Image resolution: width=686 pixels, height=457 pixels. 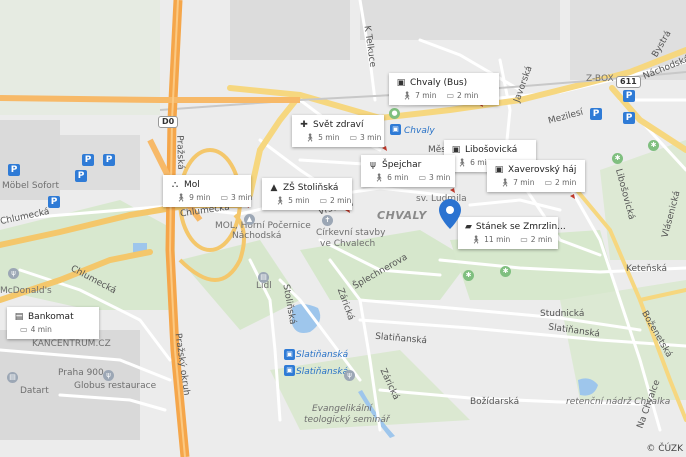 What do you see at coordinates (351, 233) in the screenshot?
I see `place-label-cirkevni: Církevní stavby` at bounding box center [351, 233].